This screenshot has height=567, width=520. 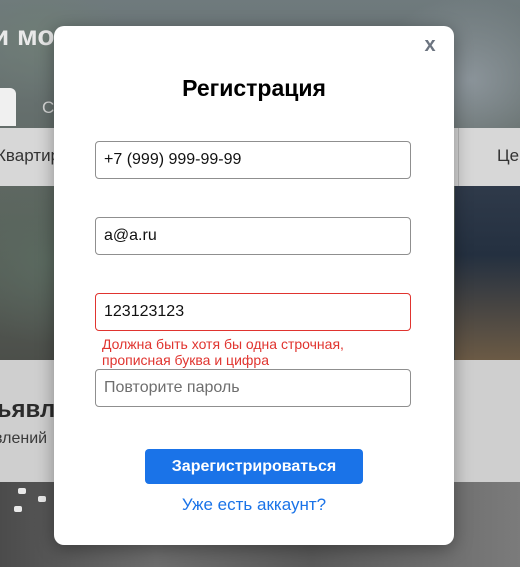 What do you see at coordinates (253, 236) in the screenshot?
I see `email-field` at bounding box center [253, 236].